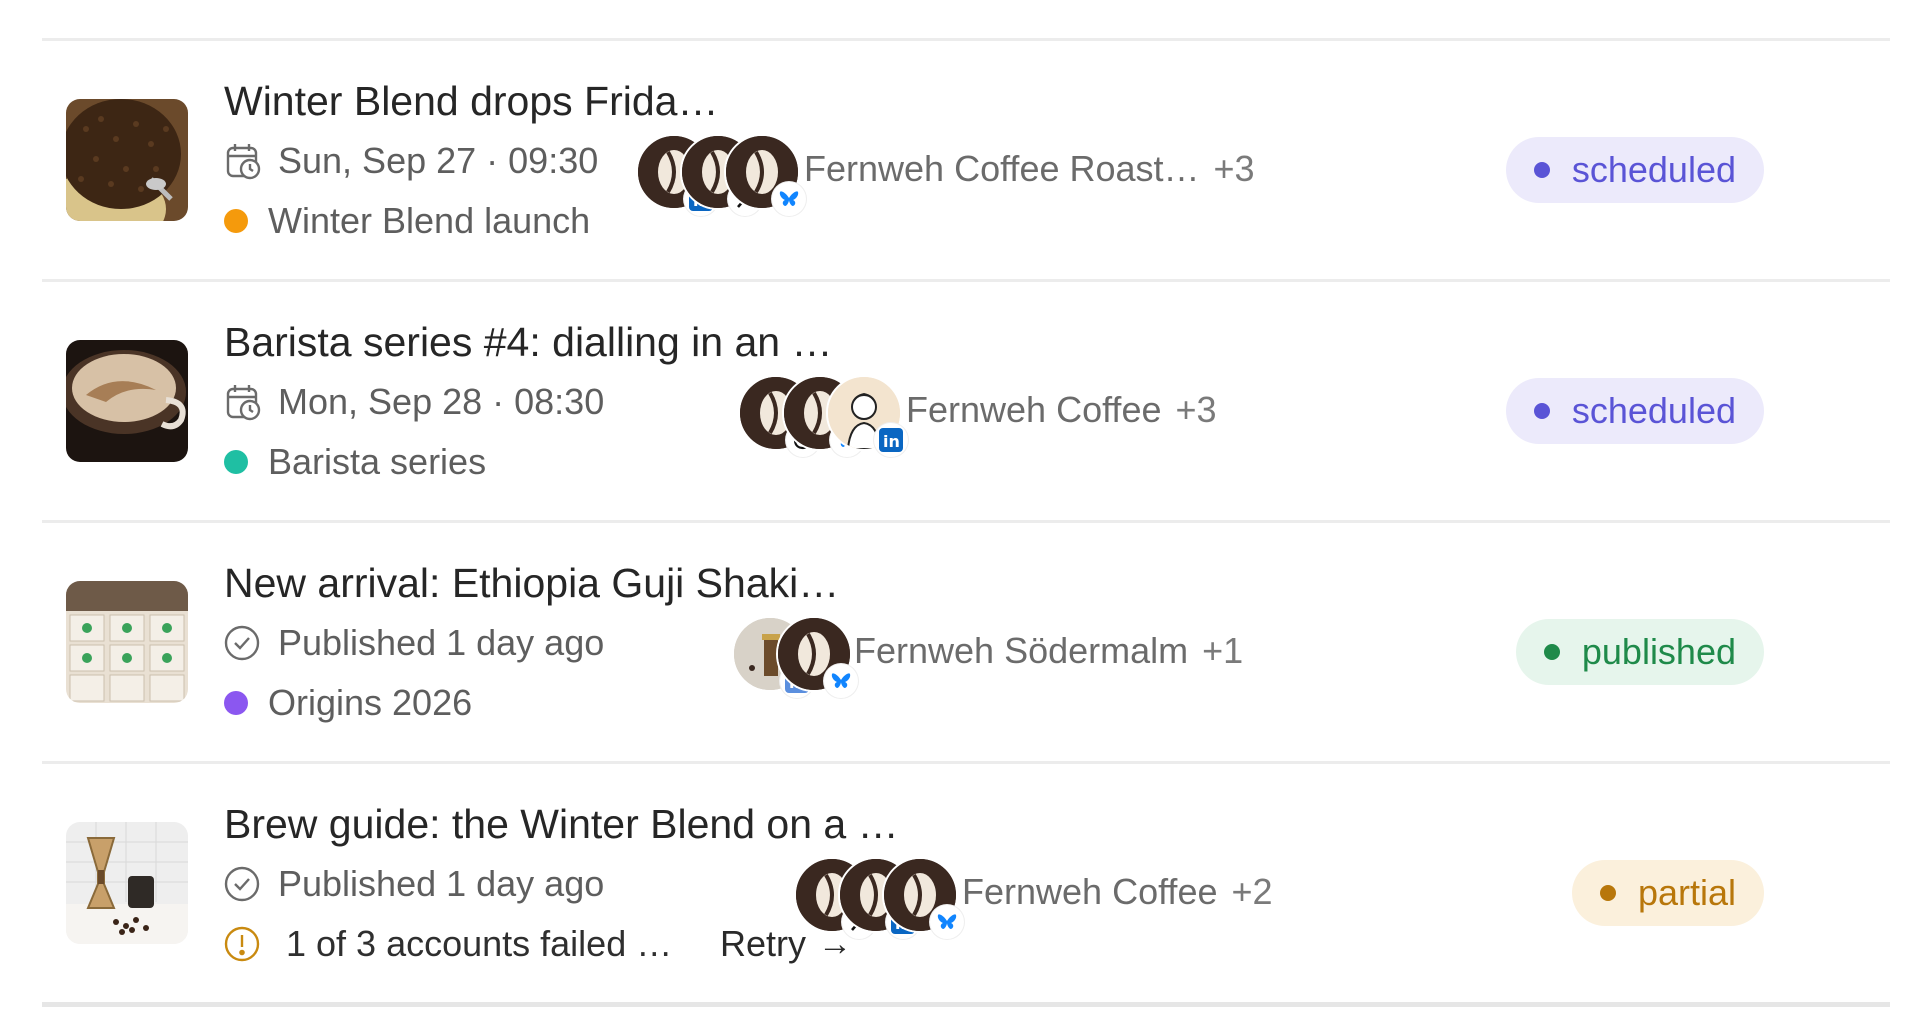 The height and width of the screenshot is (1032, 1920). I want to click on campaign-tag: Winter Blend launch, so click(604, 221).